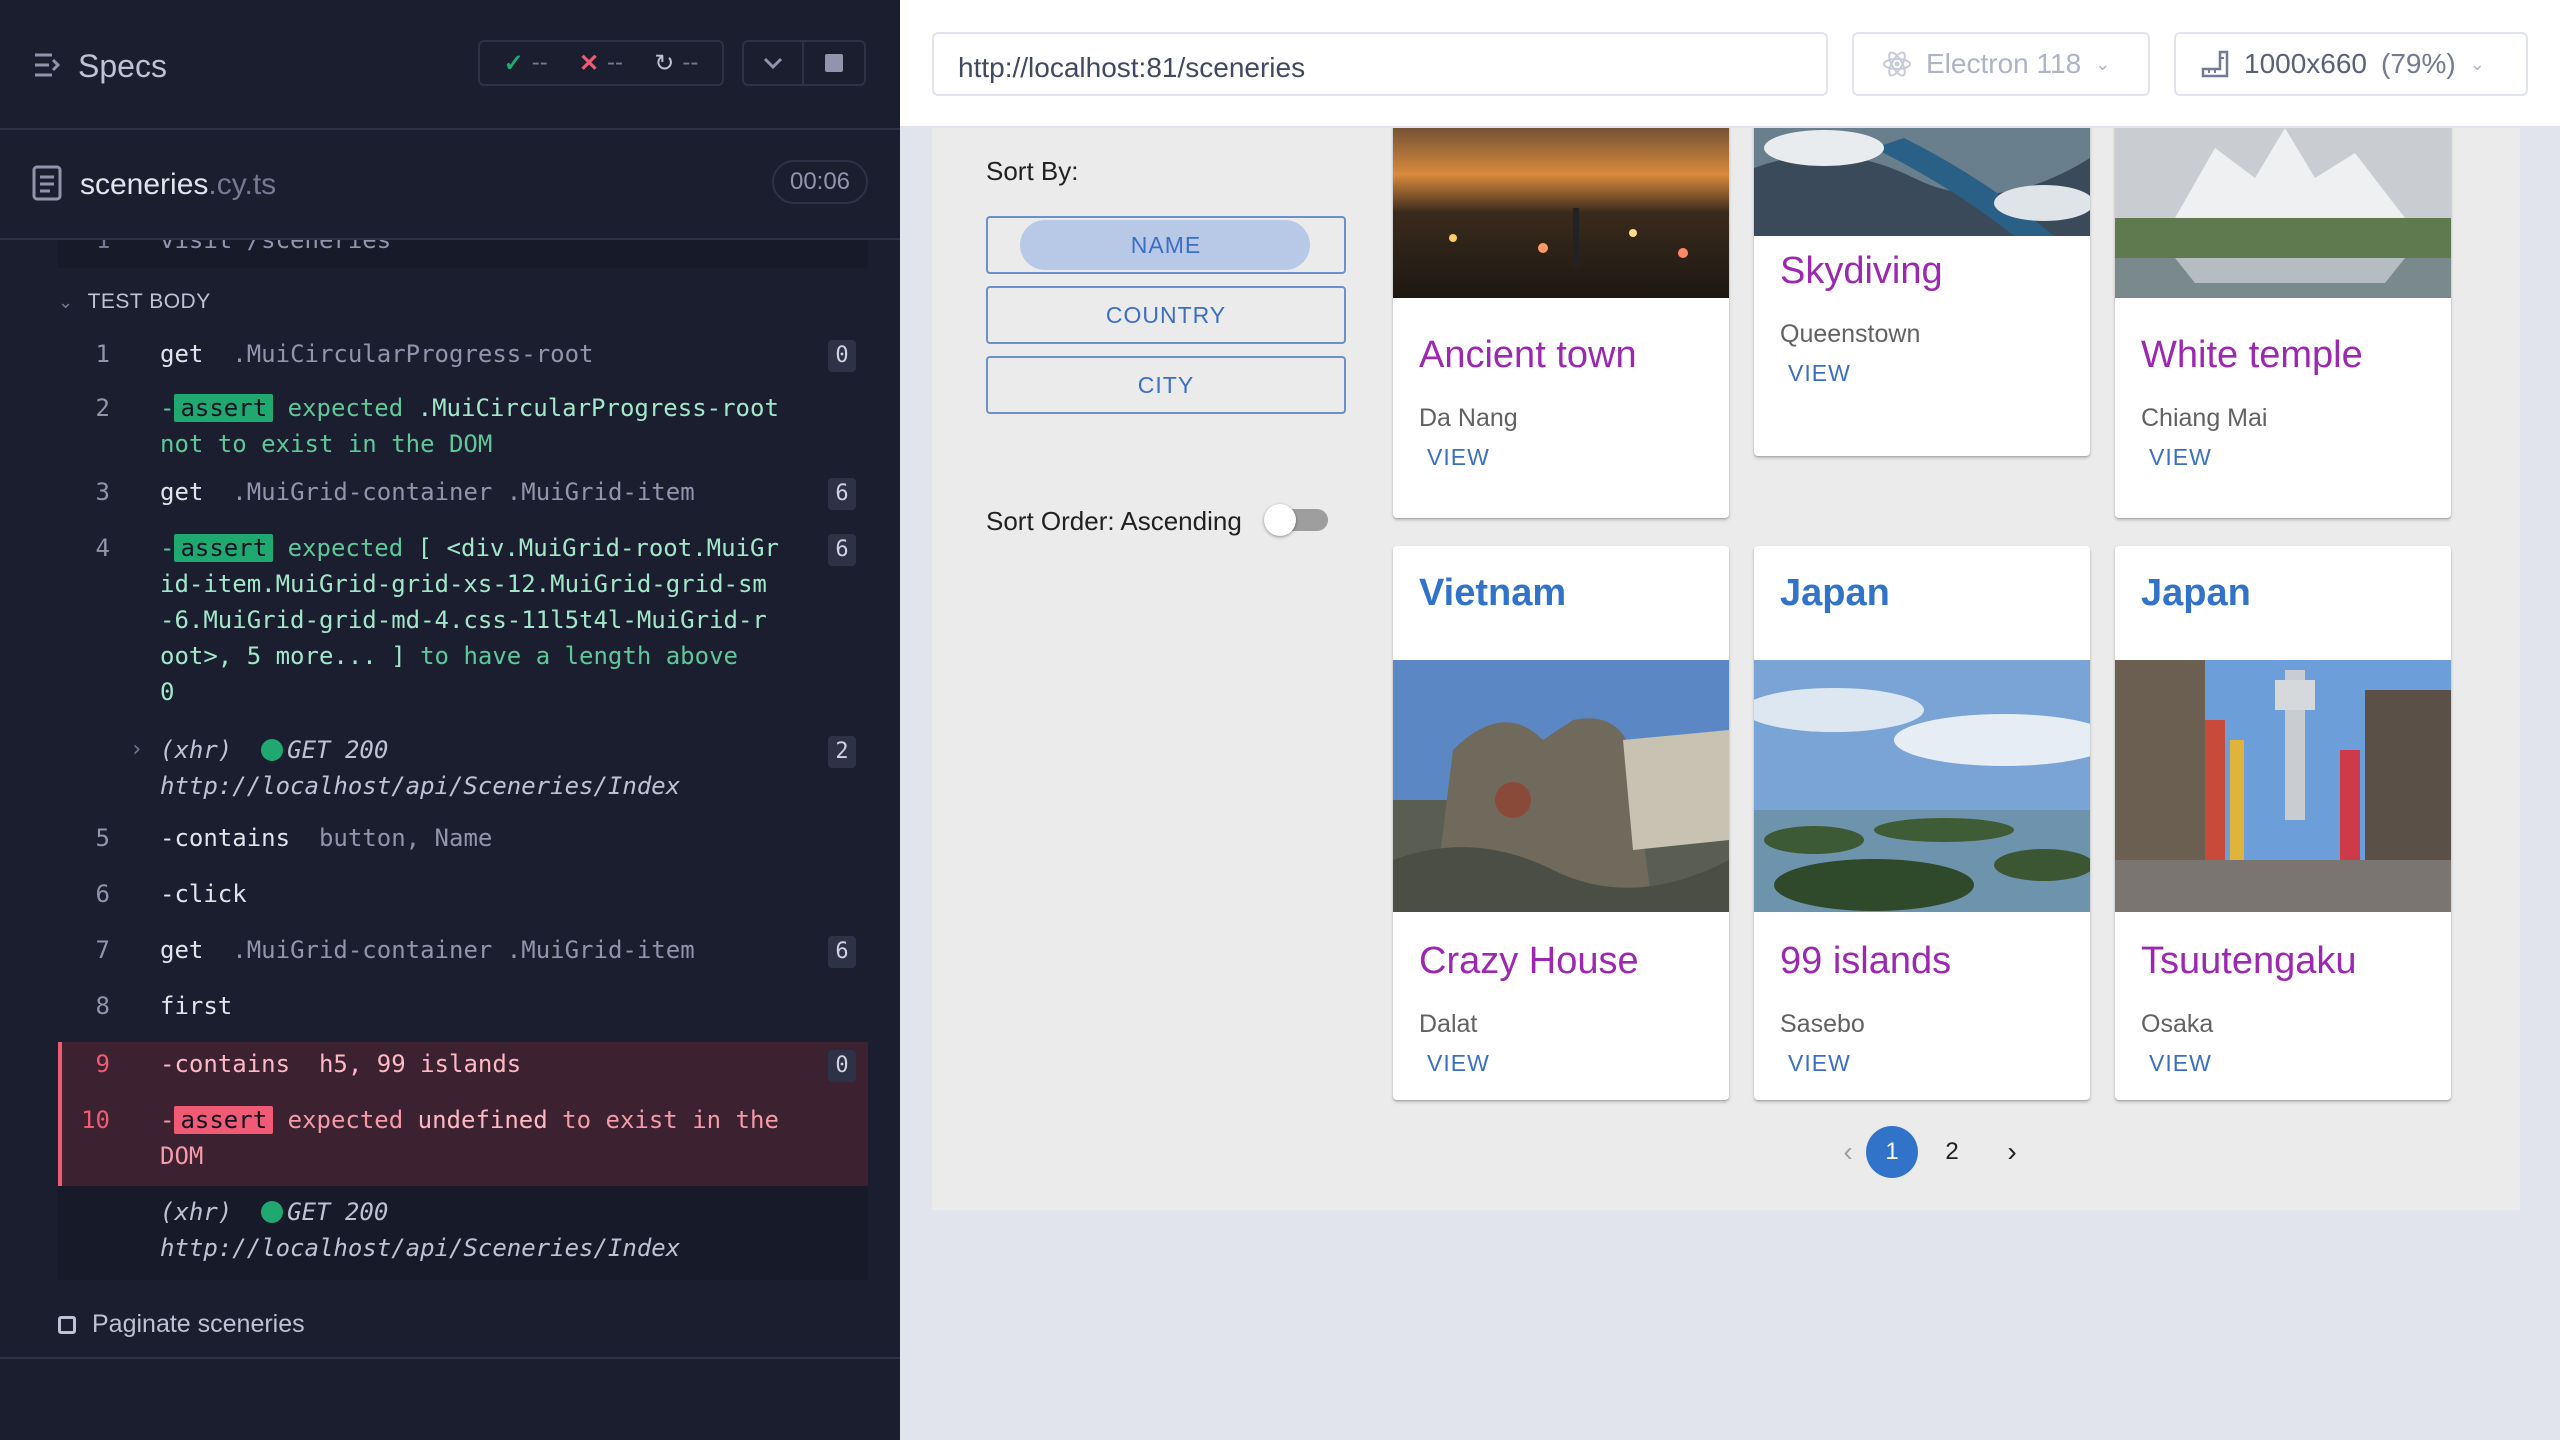 The image size is (2560, 1440). Describe the element at coordinates (2283, 323) in the screenshot. I see `scenery-card: White temple Chiang Mai VIEW` at that location.